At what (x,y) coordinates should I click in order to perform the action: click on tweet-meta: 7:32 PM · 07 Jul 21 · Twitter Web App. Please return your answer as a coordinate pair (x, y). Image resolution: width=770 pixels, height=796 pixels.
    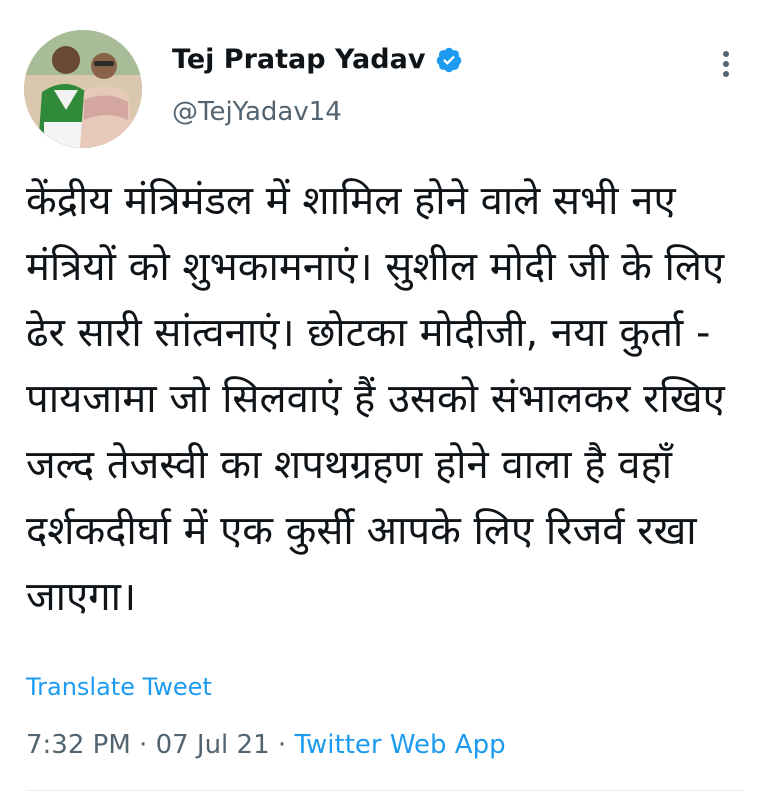
    Looking at the image, I should click on (266, 745).